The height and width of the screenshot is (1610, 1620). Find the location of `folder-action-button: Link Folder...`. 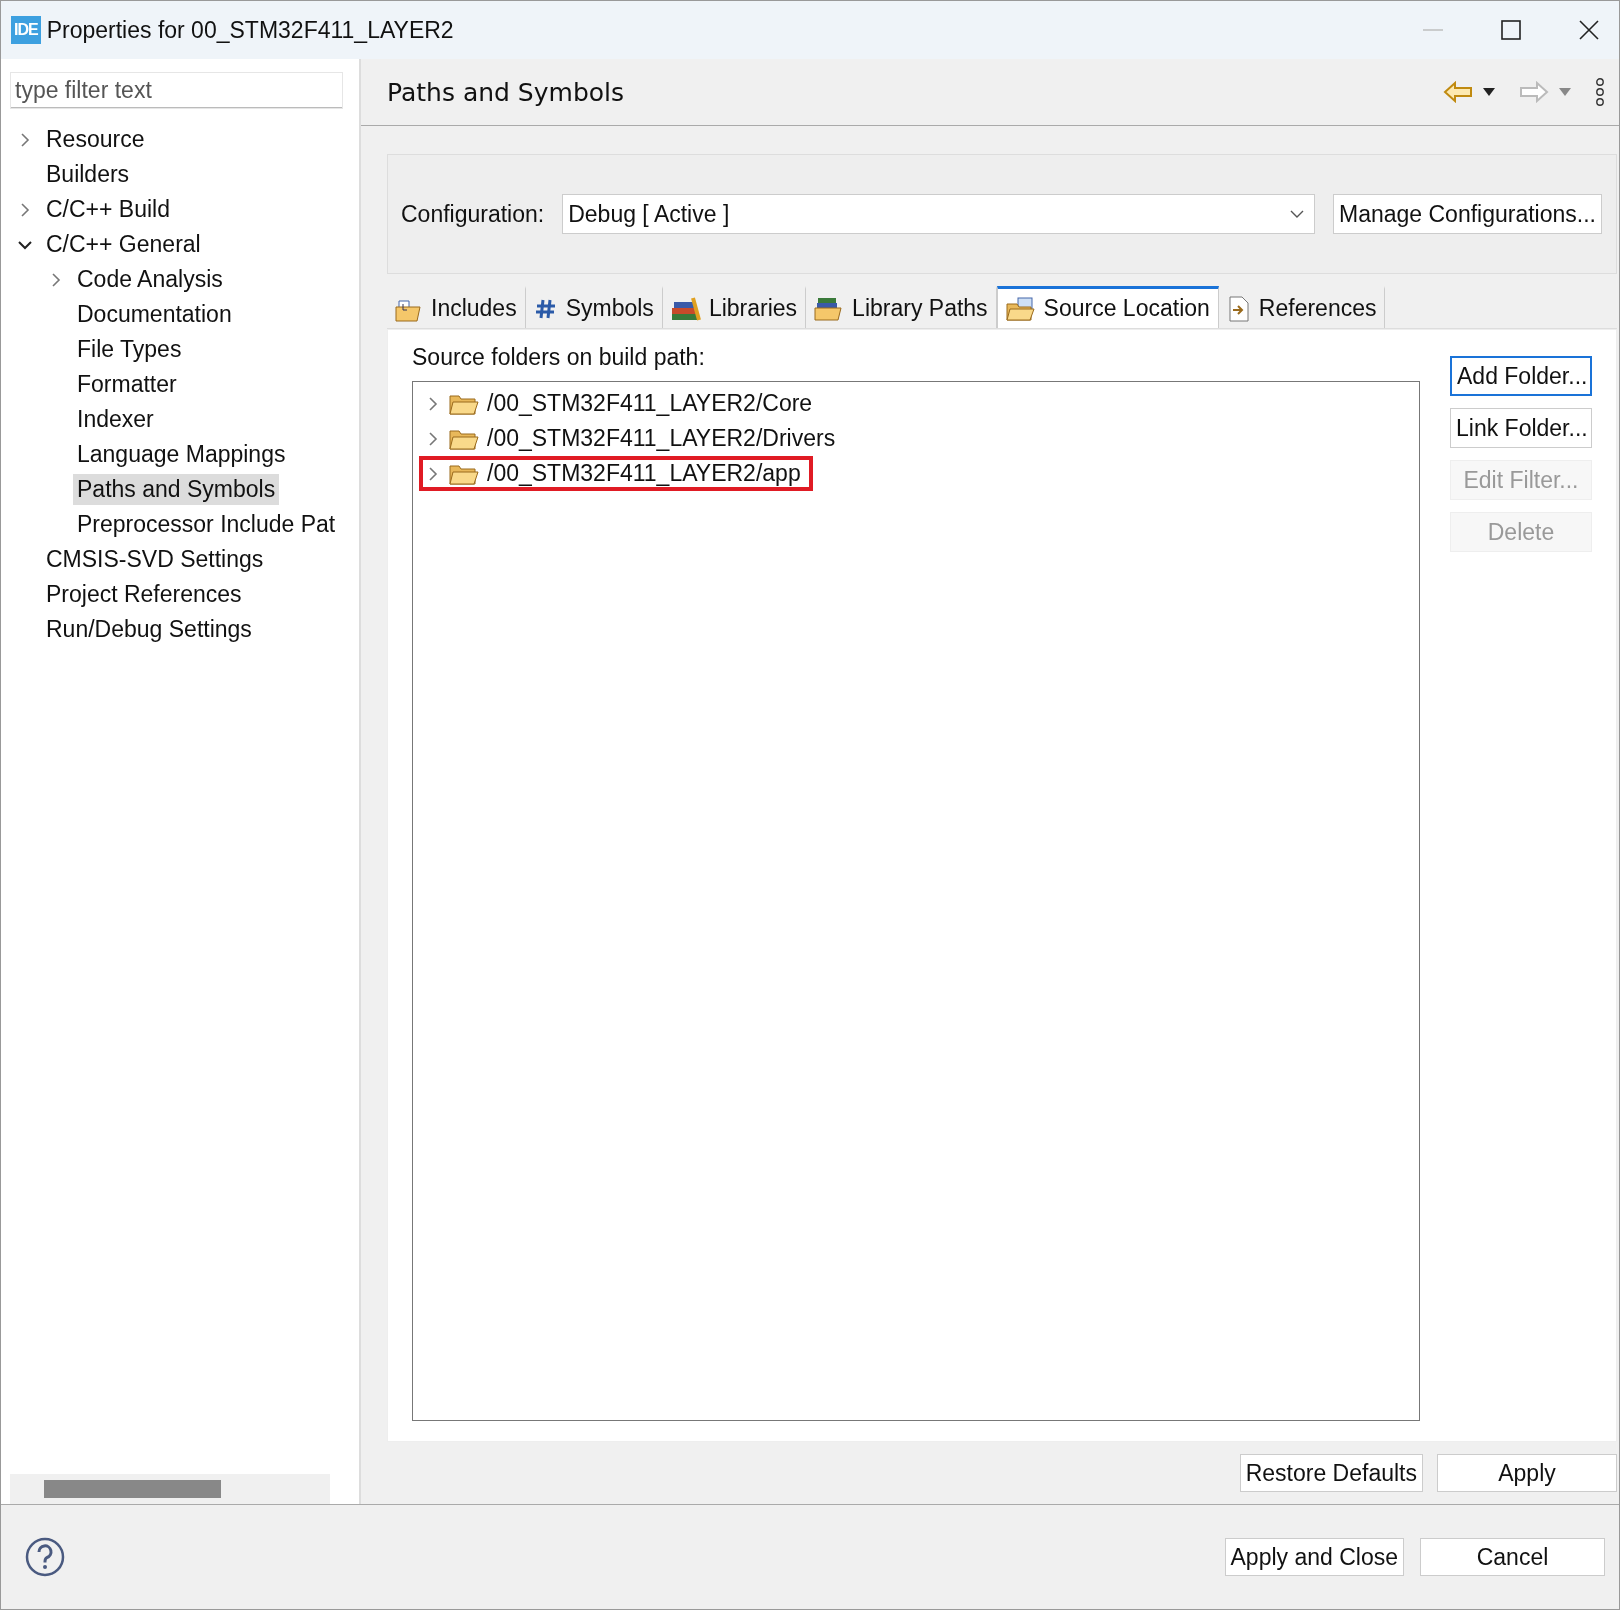

folder-action-button: Link Folder... is located at coordinates (1521, 428).